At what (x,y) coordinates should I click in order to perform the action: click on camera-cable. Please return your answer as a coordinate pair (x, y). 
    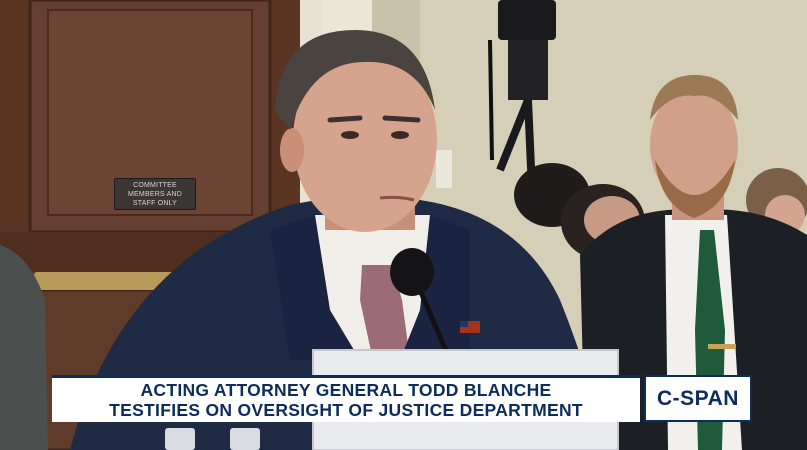
    Looking at the image, I should click on (491, 100).